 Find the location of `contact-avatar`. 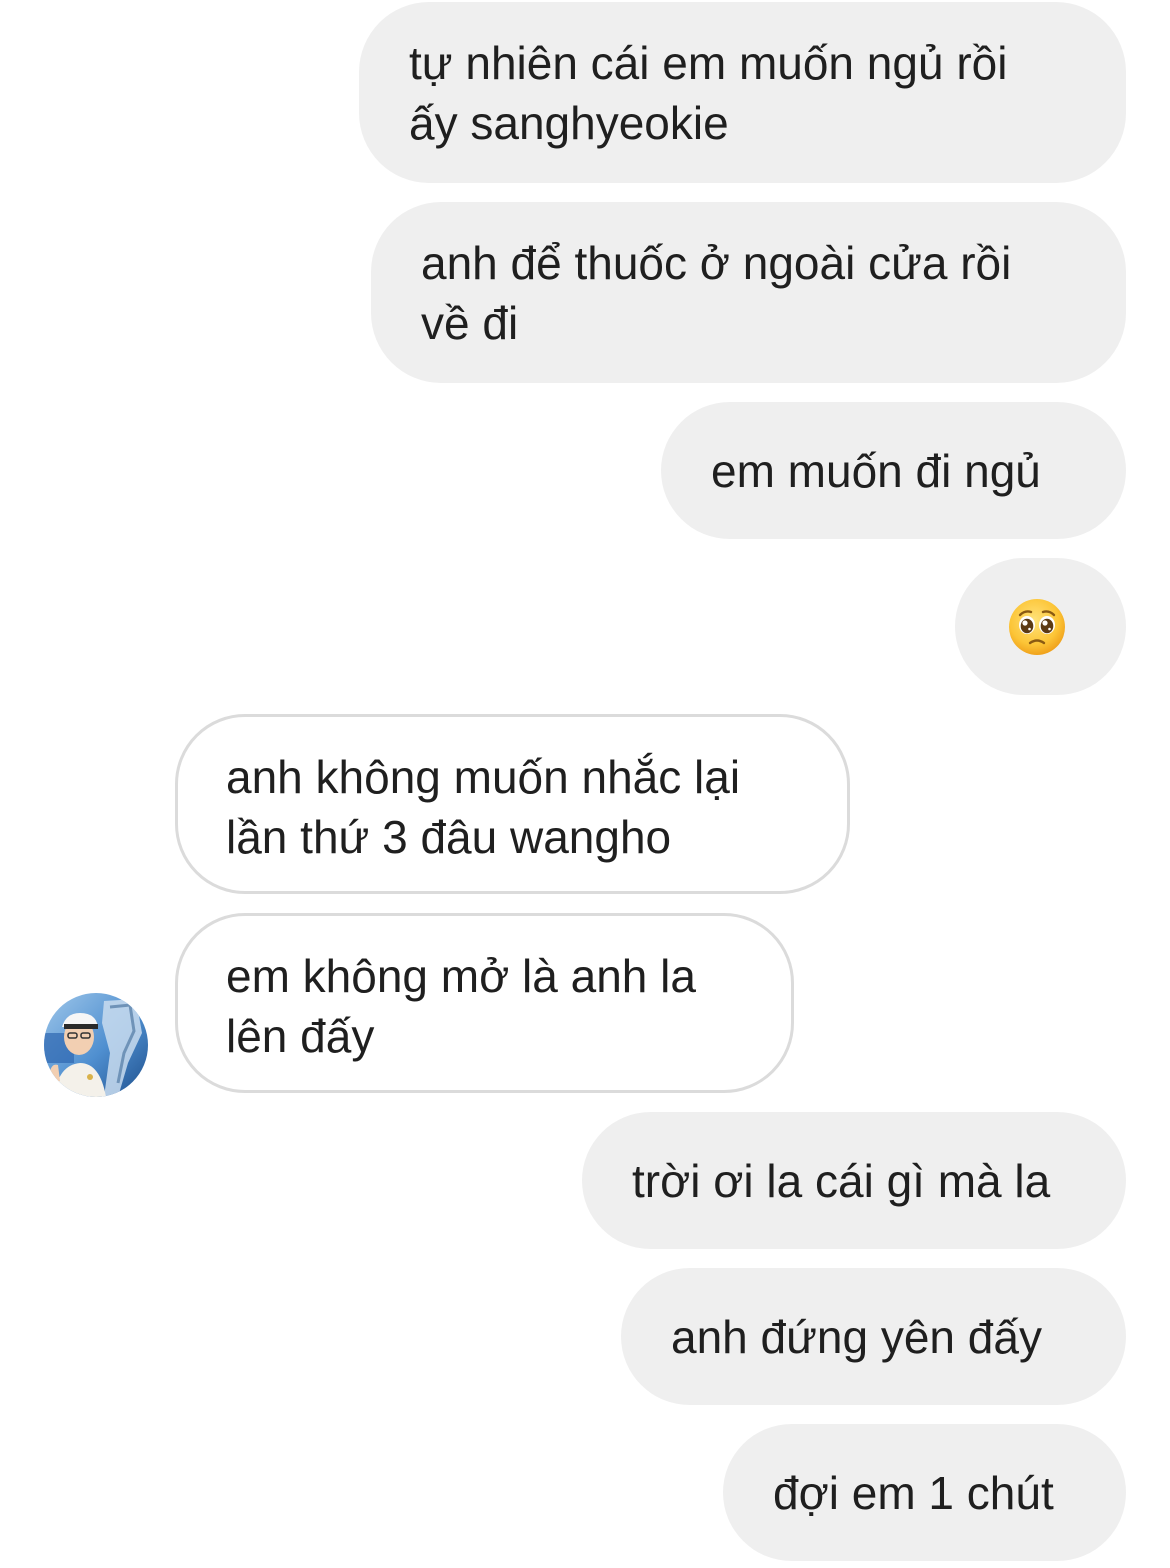

contact-avatar is located at coordinates (96, 1045).